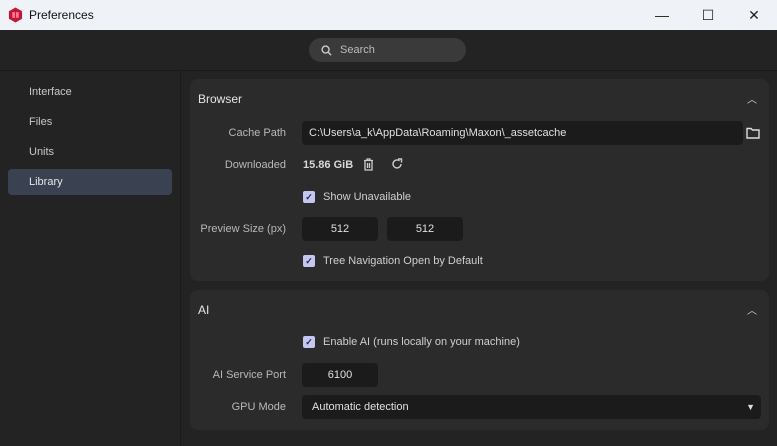  What do you see at coordinates (90, 152) in the screenshot?
I see `sidebar-item-units: Units` at bounding box center [90, 152].